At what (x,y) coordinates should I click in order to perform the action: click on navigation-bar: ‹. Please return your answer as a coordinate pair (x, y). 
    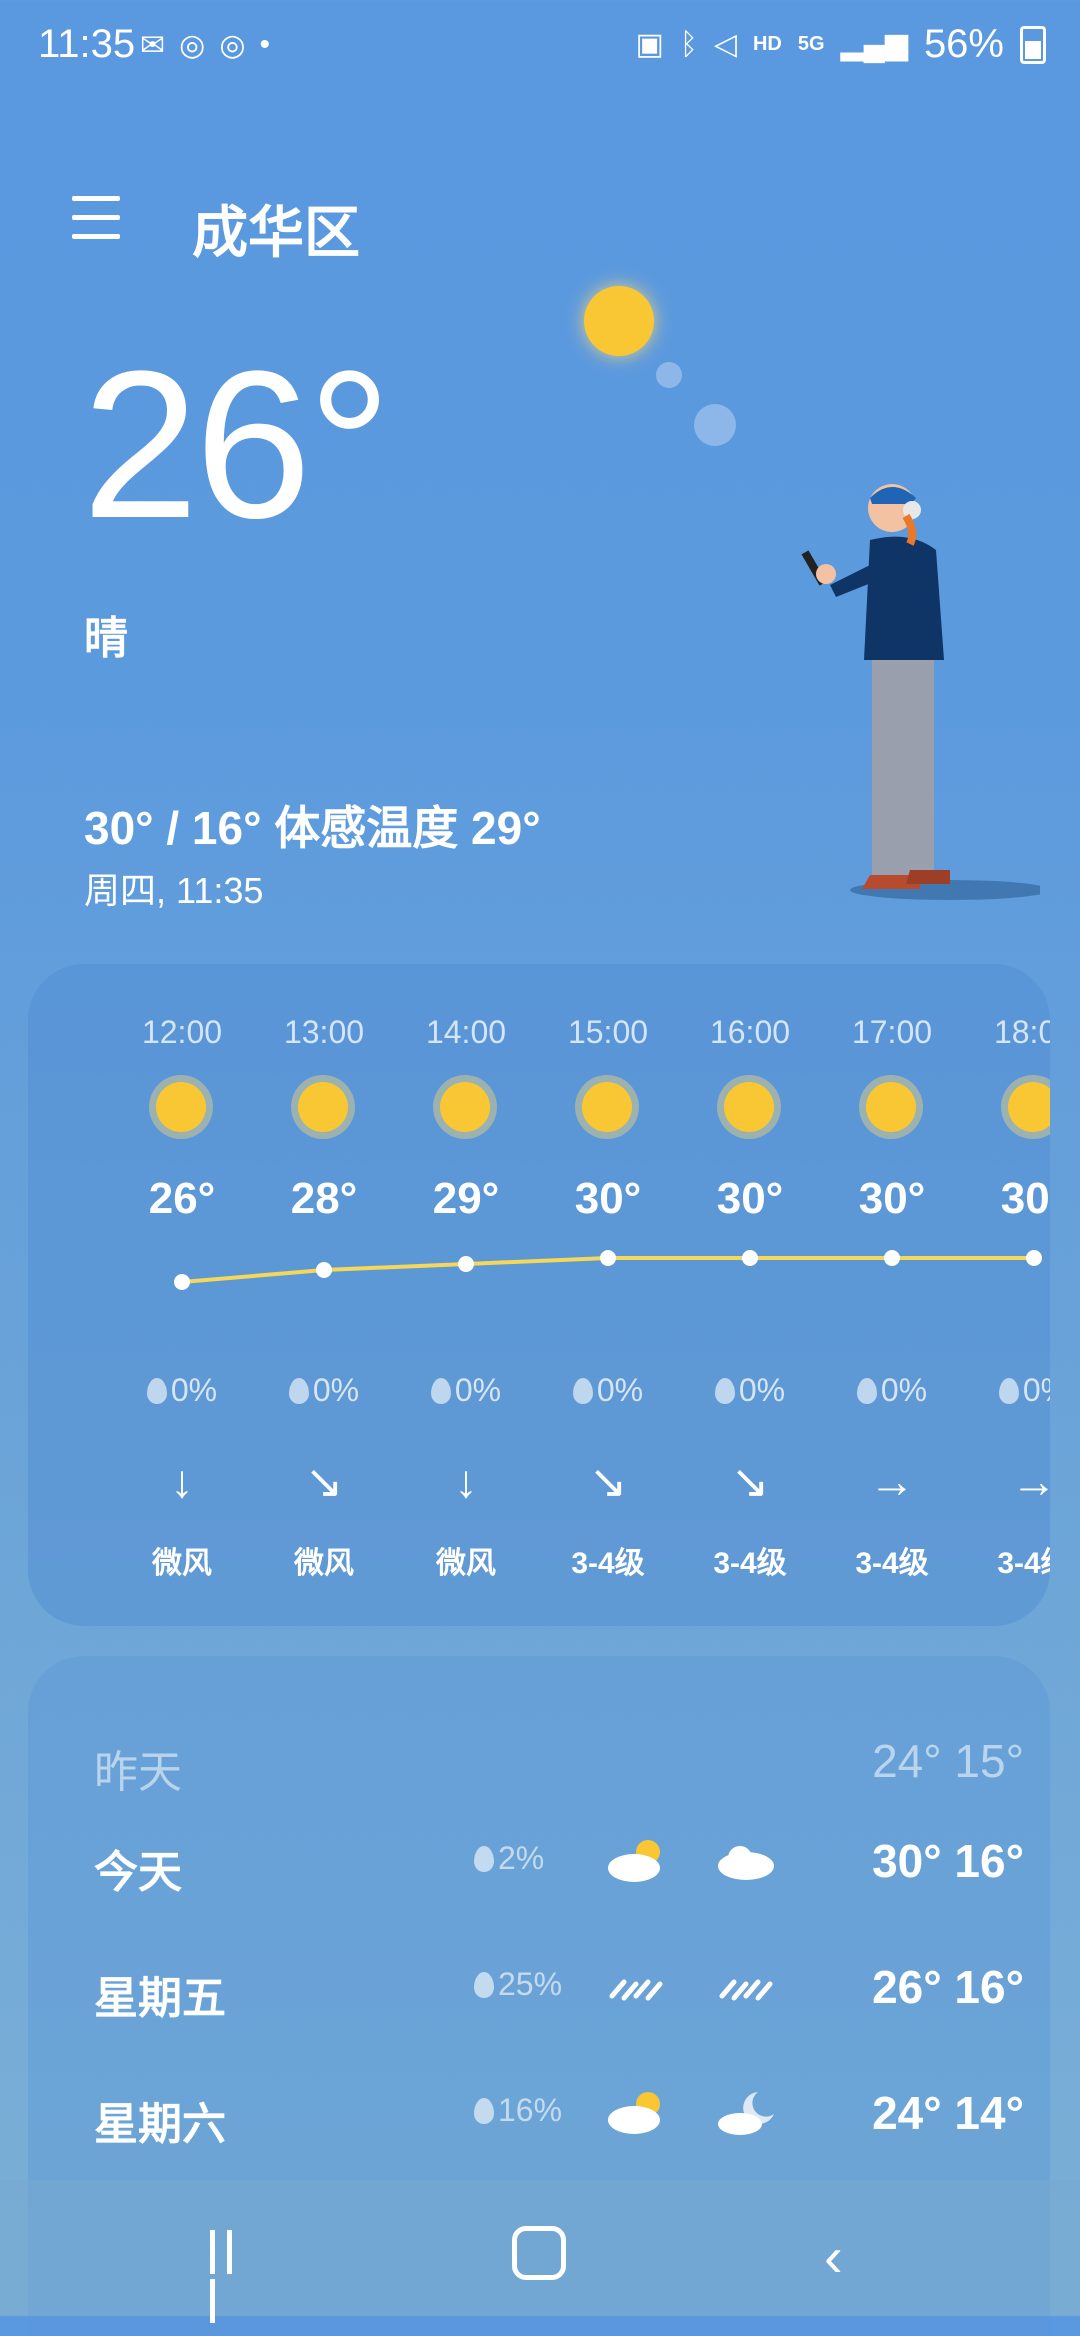
    Looking at the image, I should click on (540, 2251).